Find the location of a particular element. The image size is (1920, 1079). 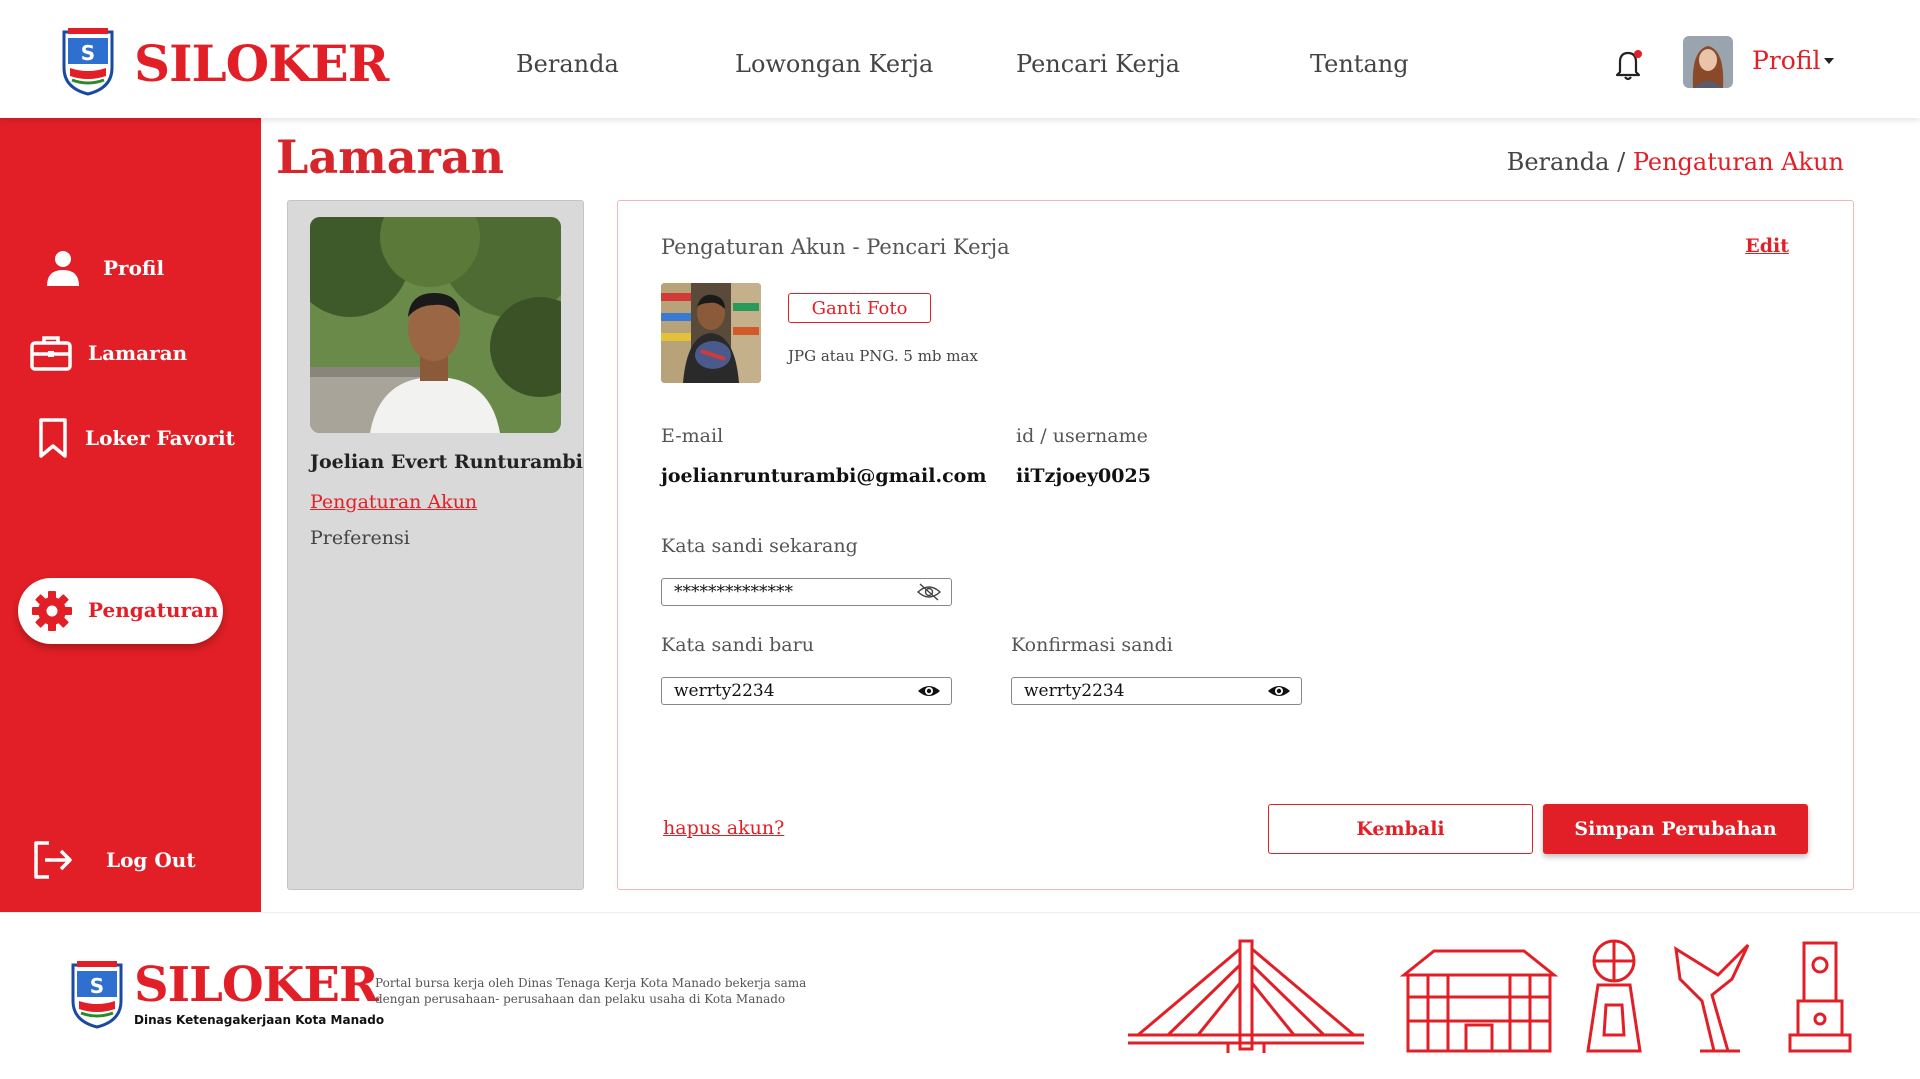

new-password-field: werrty2234 is located at coordinates (806, 691).